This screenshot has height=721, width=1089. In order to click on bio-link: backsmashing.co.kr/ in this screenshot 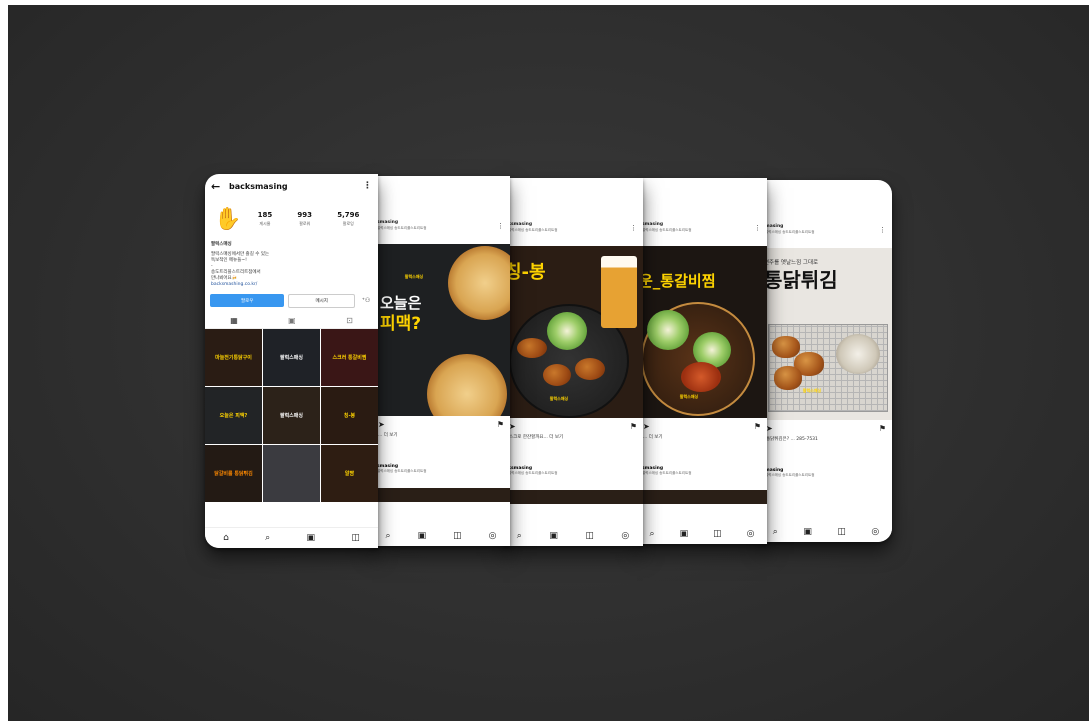, I will do `click(291, 285)`.